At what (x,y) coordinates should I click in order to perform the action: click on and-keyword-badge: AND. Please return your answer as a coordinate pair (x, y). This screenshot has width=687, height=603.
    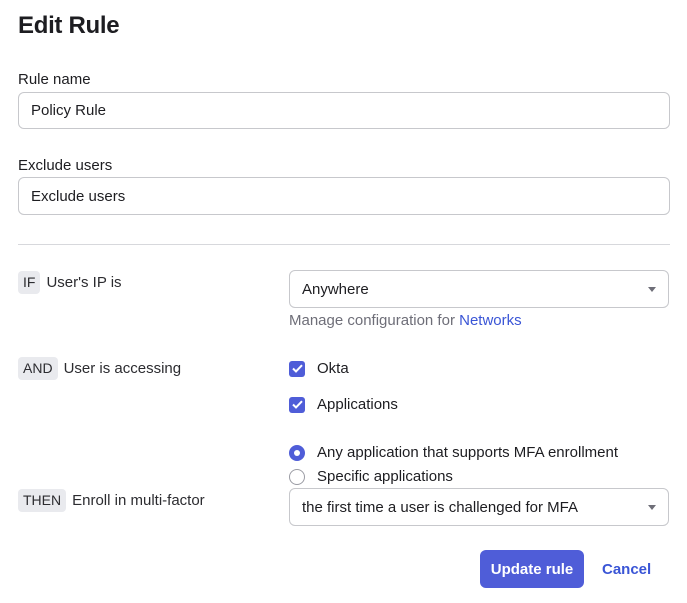
    Looking at the image, I should click on (38, 368).